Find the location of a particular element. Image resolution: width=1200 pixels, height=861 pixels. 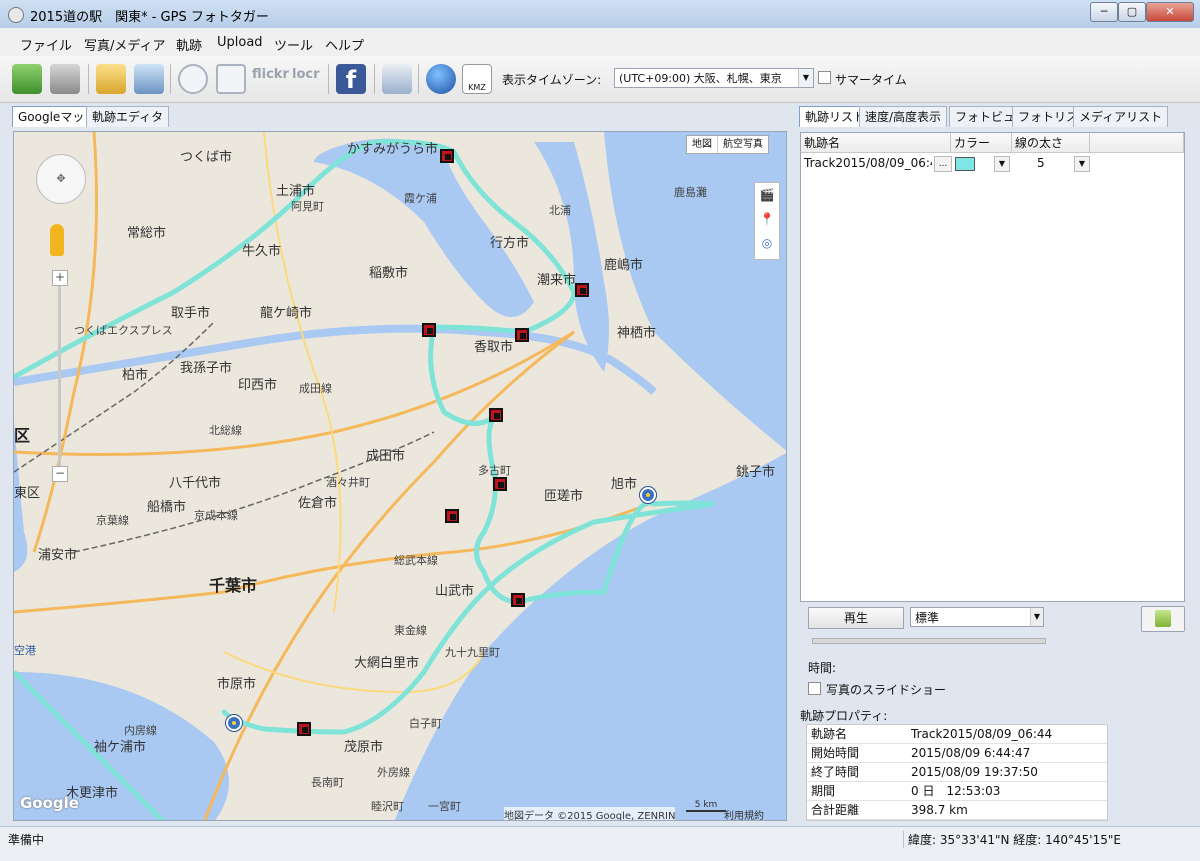

clock-icon is located at coordinates (193, 79).